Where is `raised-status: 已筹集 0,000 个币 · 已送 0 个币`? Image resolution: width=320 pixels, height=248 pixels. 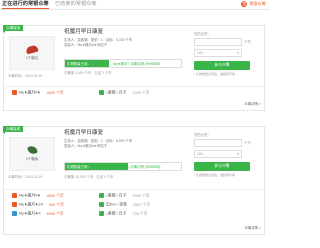 raised-status: 已筹集 0,000 个币 · 已送 0 个币 is located at coordinates (88, 73).